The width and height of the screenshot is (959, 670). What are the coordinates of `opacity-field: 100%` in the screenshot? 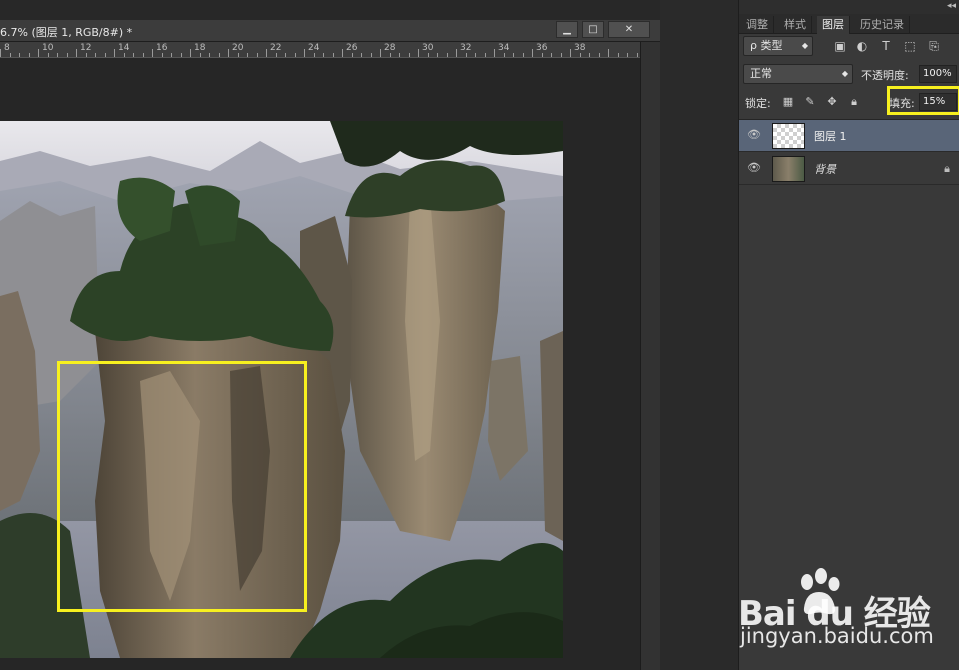 It's located at (938, 74).